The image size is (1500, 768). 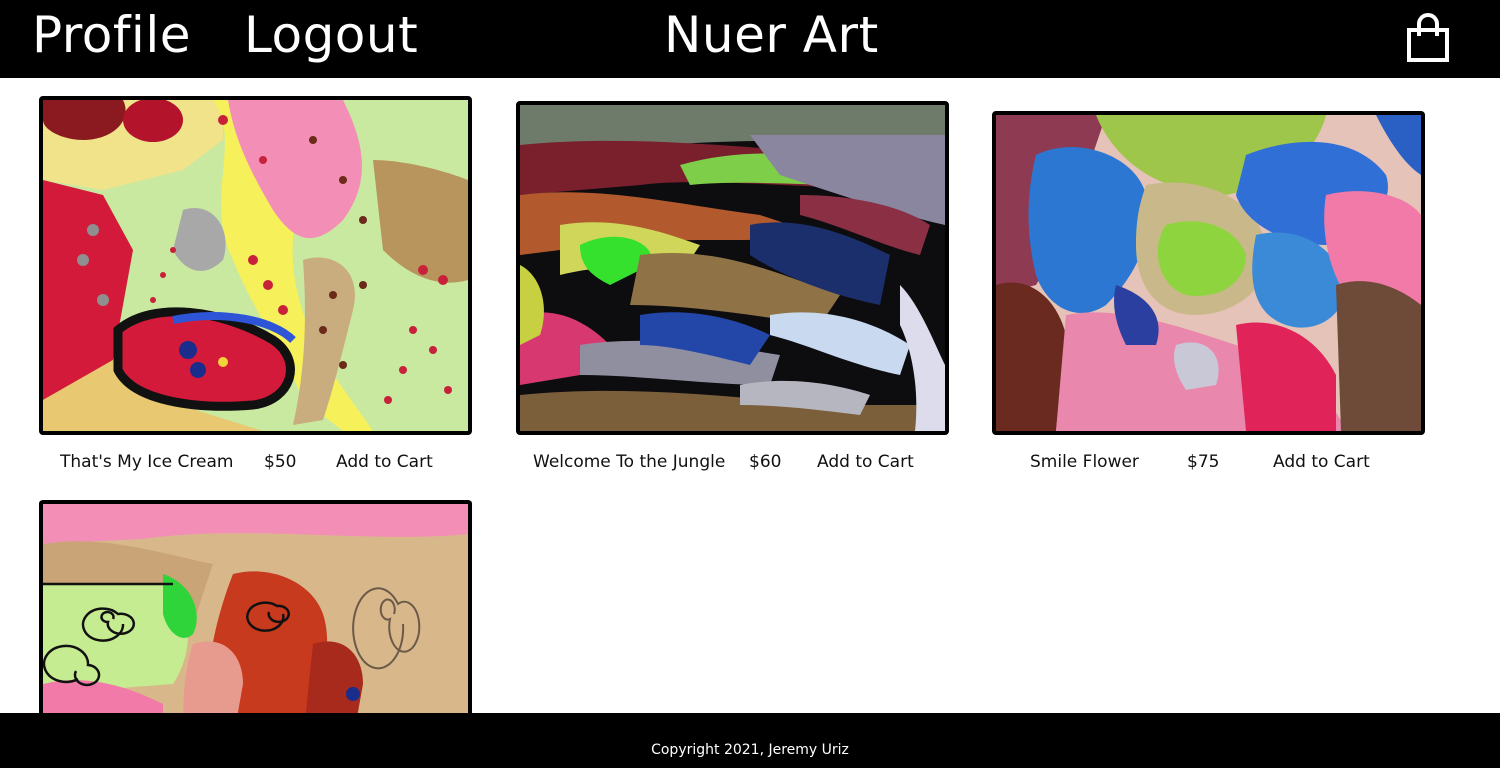 I want to click on artwork-image-ice-cream, so click(x=255, y=265).